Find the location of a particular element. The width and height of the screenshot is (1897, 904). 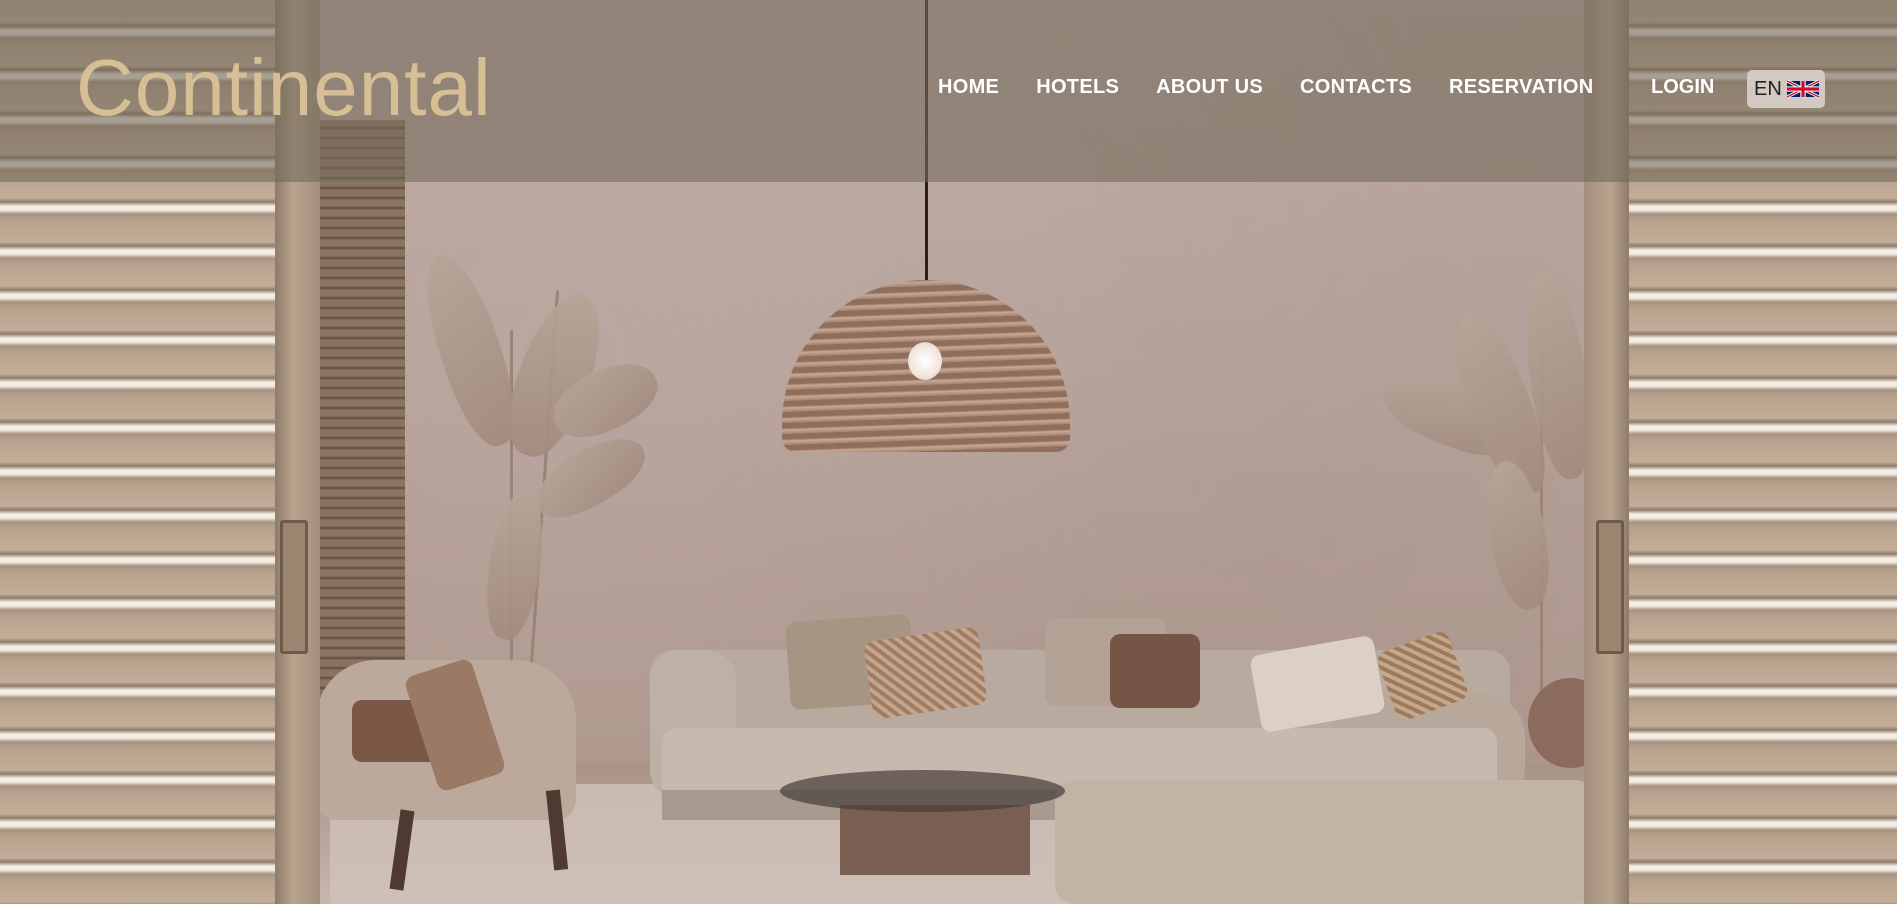

language-code: EN is located at coordinates (1768, 88).